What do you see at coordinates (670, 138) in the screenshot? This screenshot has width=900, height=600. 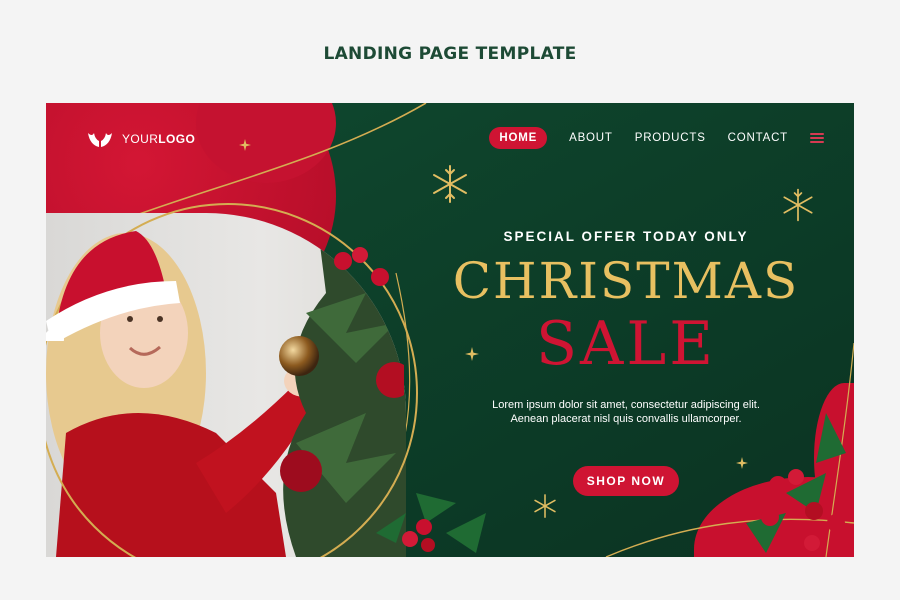 I see `nav-item-products: PRODUCTS` at bounding box center [670, 138].